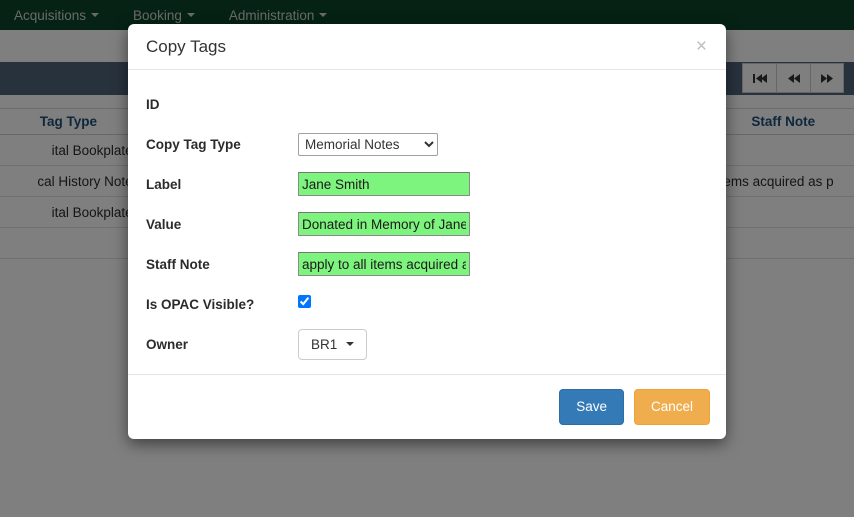 Image resolution: width=854 pixels, height=517 pixels. What do you see at coordinates (193, 144) in the screenshot?
I see `label-copy-tag-type: Copy Tag Type` at bounding box center [193, 144].